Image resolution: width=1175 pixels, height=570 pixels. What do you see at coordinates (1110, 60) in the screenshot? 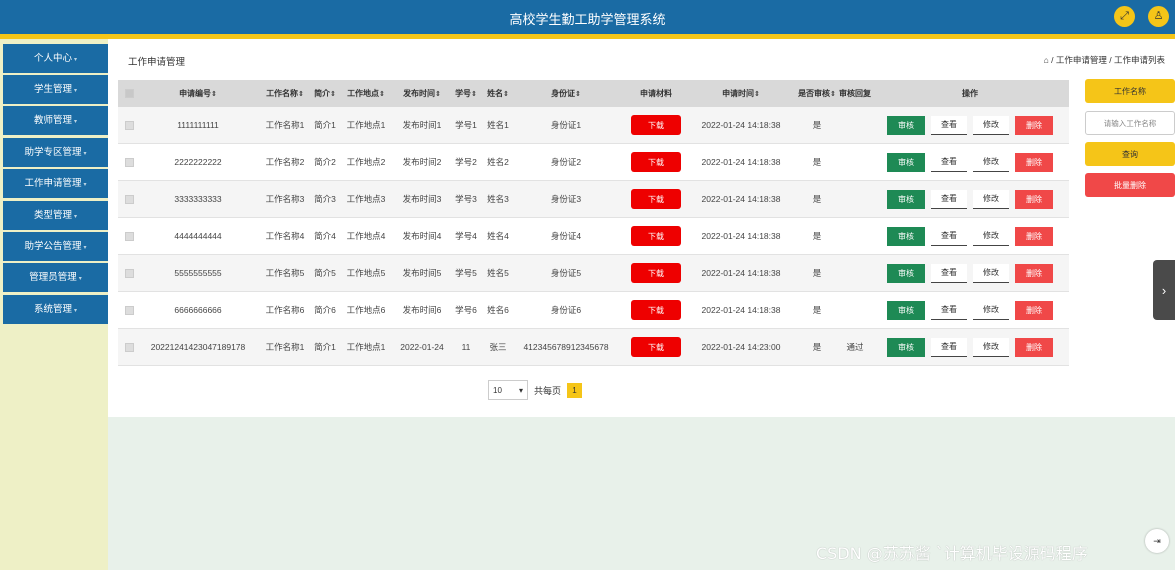
I see `breadcrumb-text: 工作申请管理 / 工作申请列表` at bounding box center [1110, 60].